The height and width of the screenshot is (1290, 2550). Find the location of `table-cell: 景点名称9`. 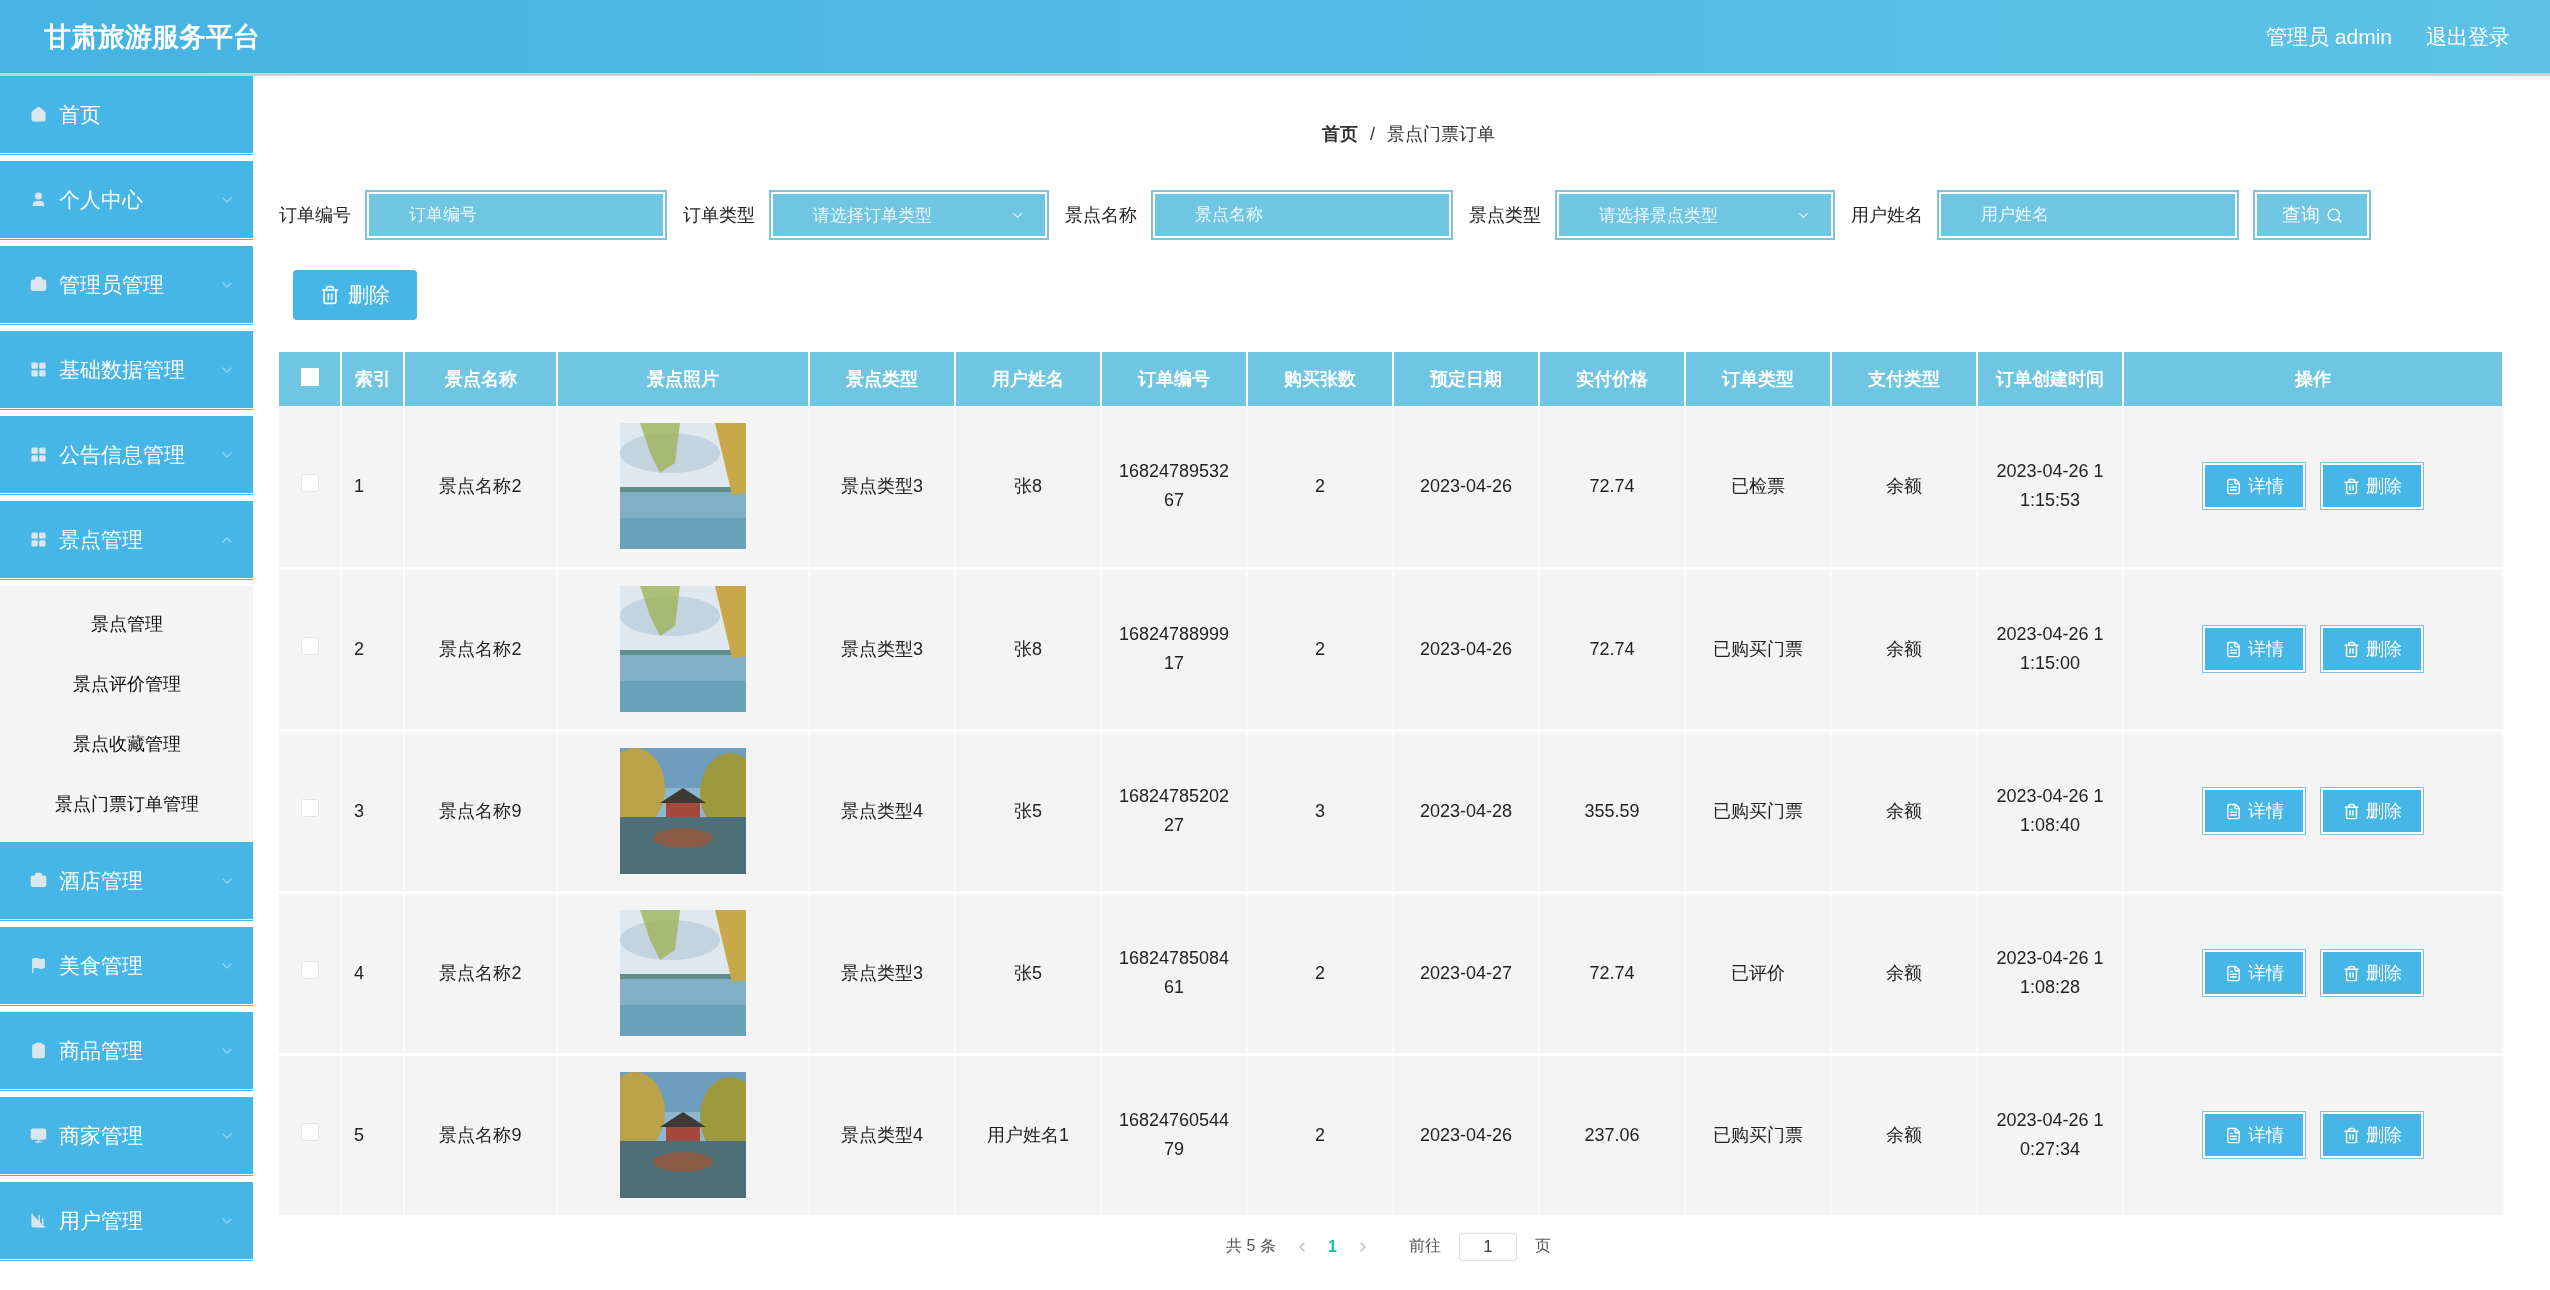

table-cell: 景点名称9 is located at coordinates (480, 811).